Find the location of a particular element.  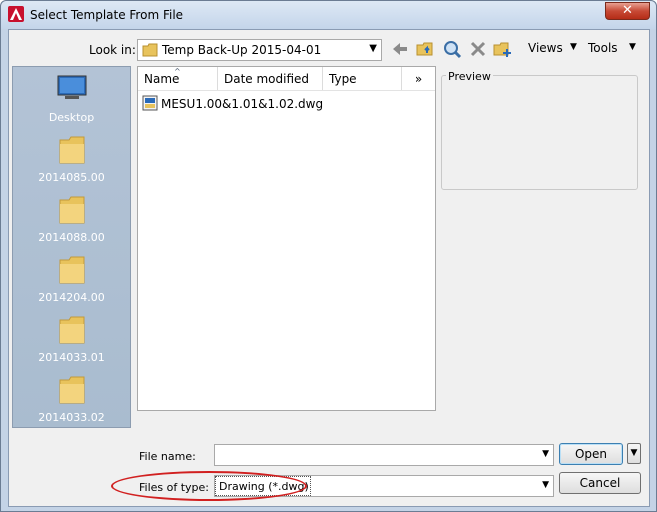

dwg-file-icon is located at coordinates (150, 103).